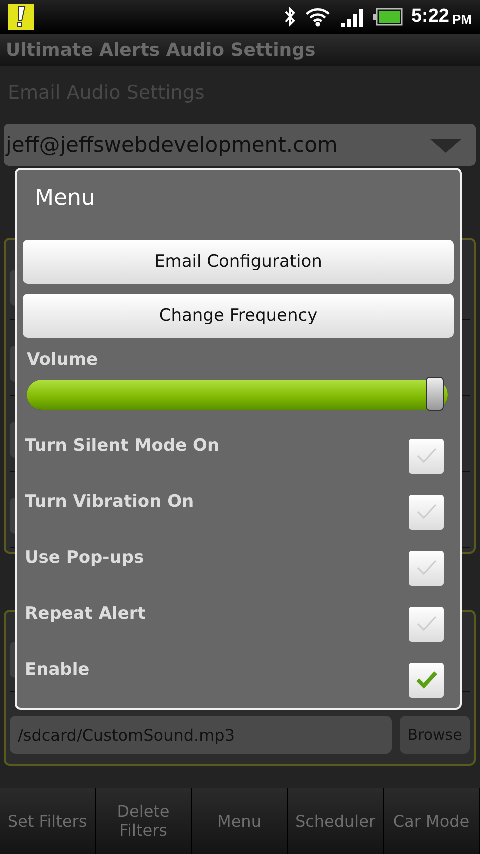  Describe the element at coordinates (462, 19) in the screenshot. I see `clock-period: PM` at that location.